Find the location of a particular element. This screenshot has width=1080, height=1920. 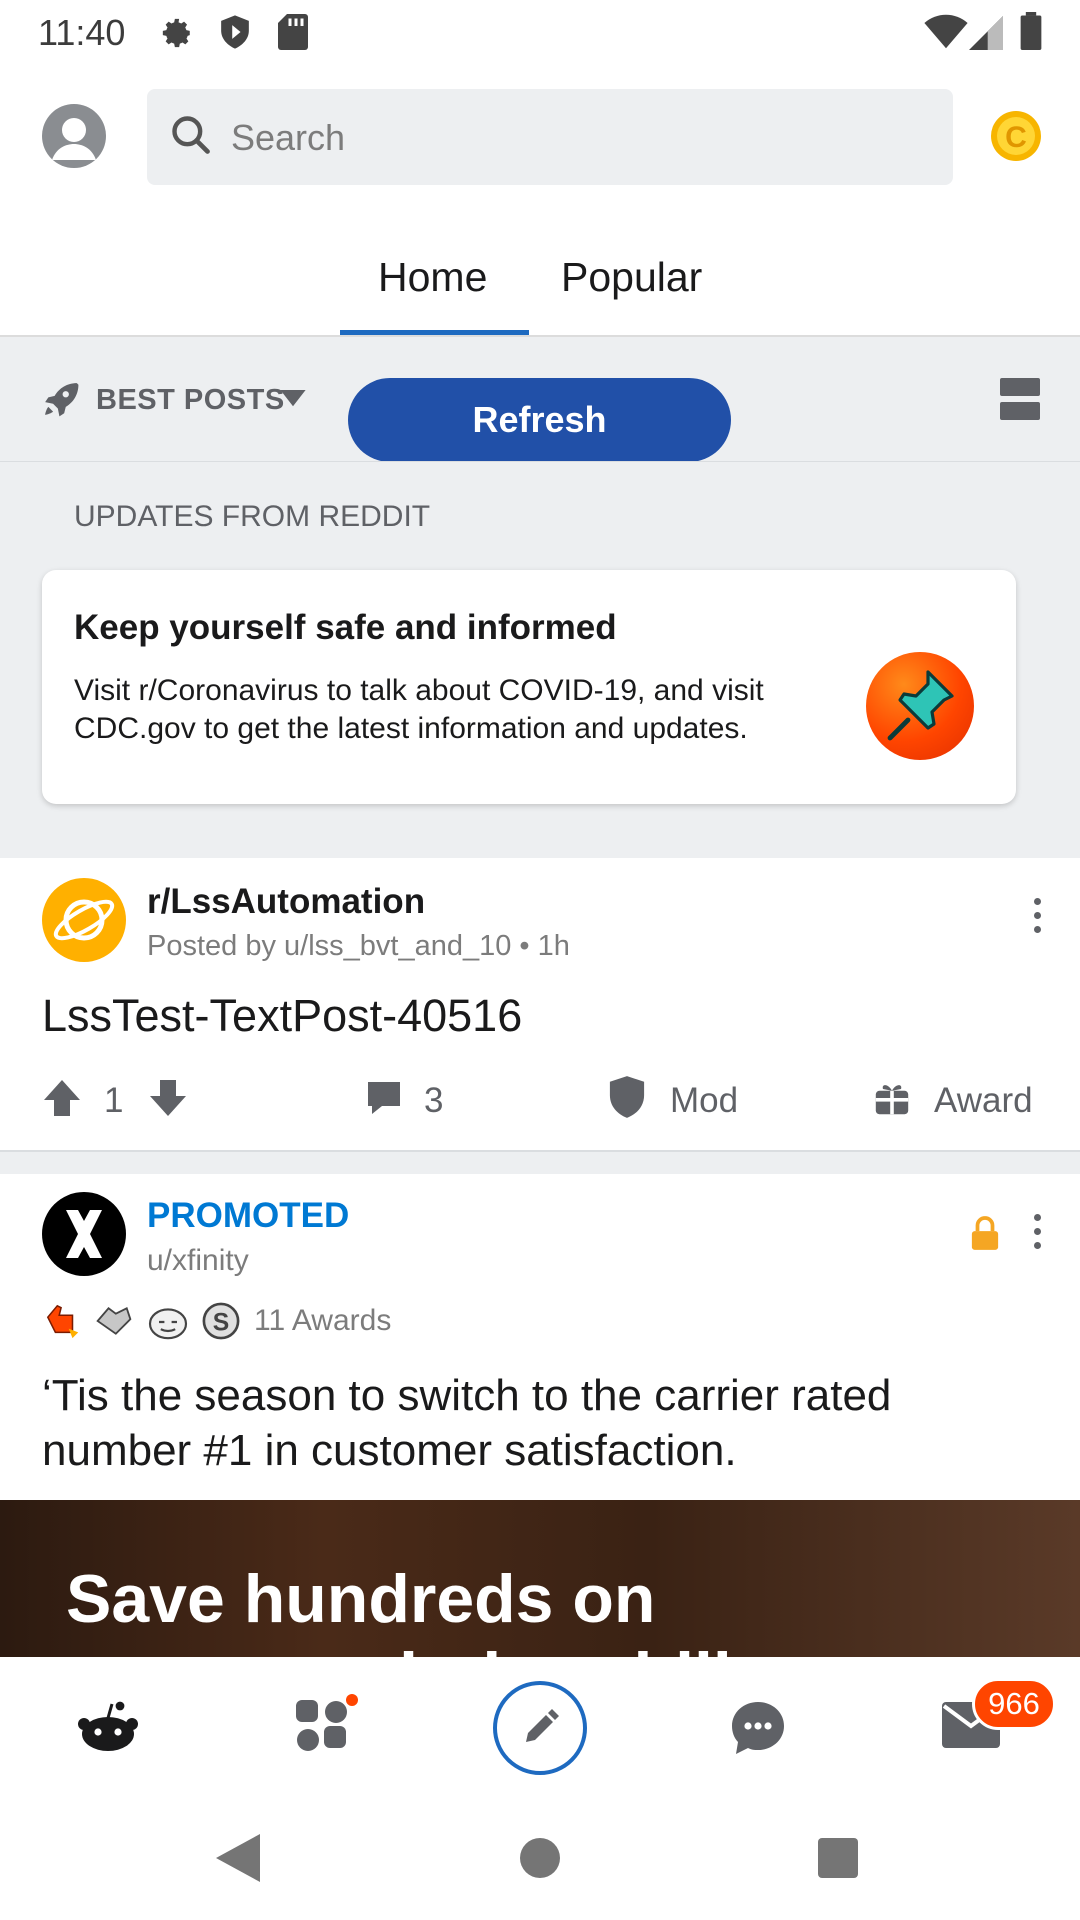

lock-icon is located at coordinates (985, 1233).